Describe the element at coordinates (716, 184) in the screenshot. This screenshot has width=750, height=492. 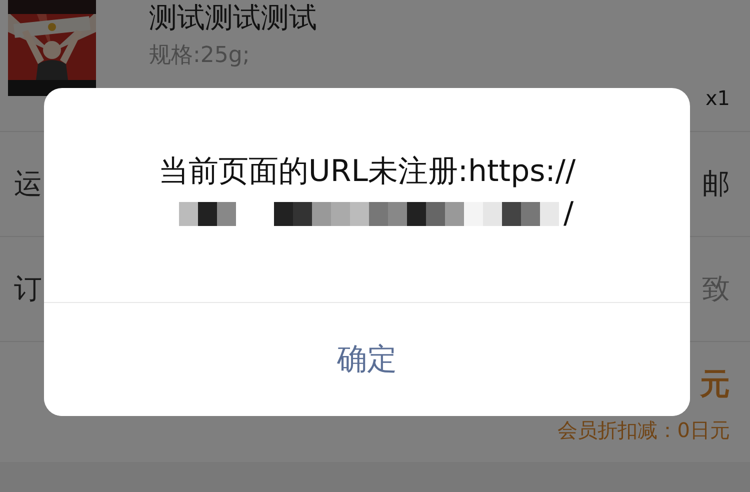
I see `row-value: 邮` at that location.